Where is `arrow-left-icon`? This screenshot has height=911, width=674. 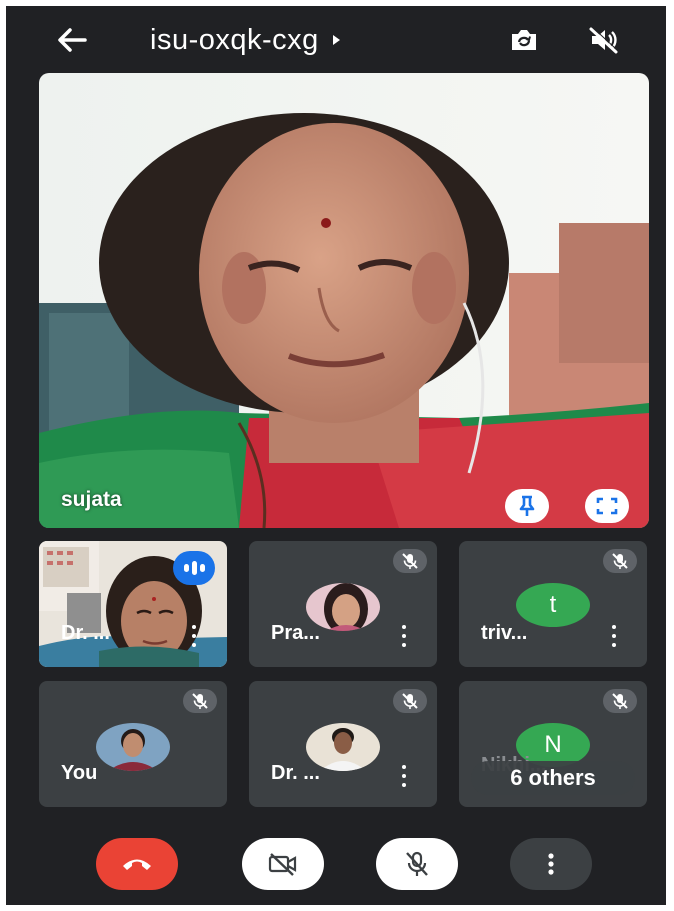
arrow-left-icon is located at coordinates (72, 40).